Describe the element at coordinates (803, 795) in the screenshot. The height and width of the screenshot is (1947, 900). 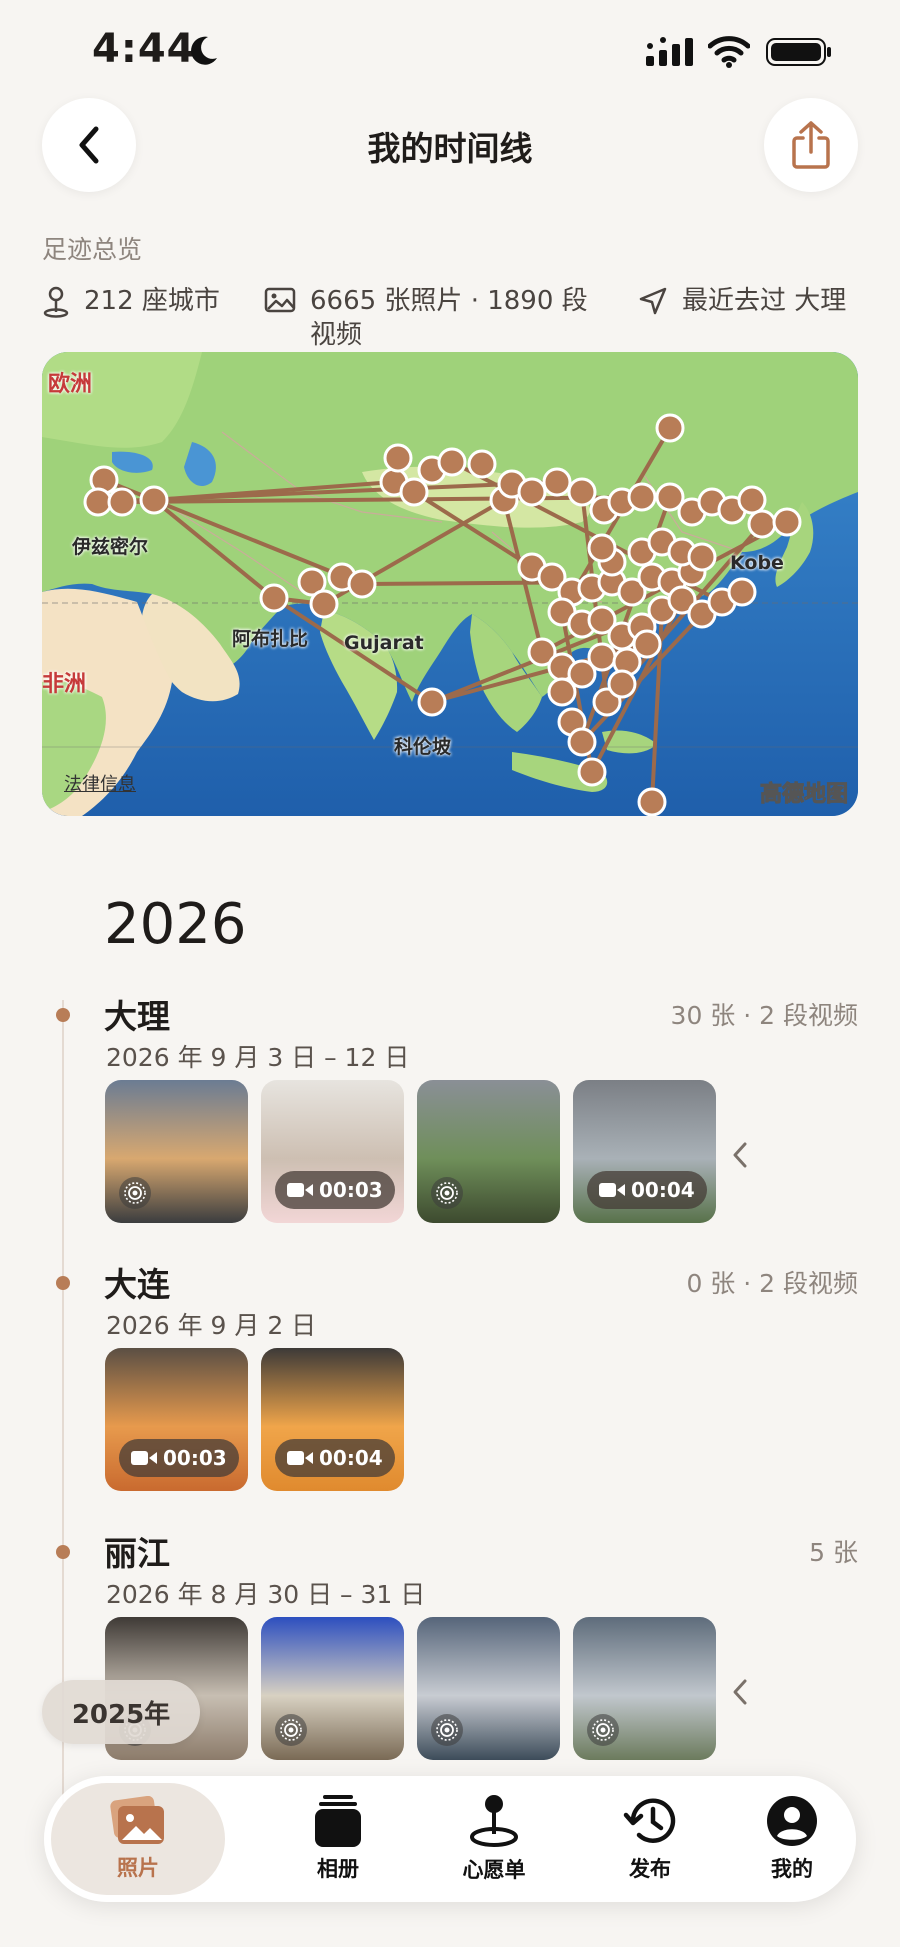
I see `map-brand-logo: 高德地图` at that location.